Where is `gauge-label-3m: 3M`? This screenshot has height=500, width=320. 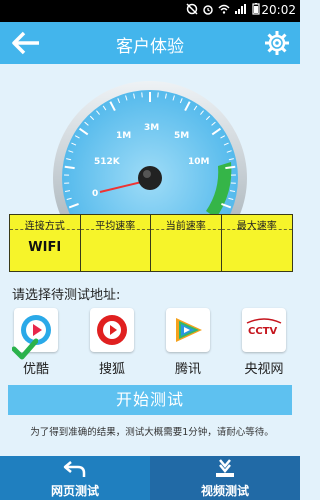 gauge-label-3m: 3M is located at coordinates (151, 128).